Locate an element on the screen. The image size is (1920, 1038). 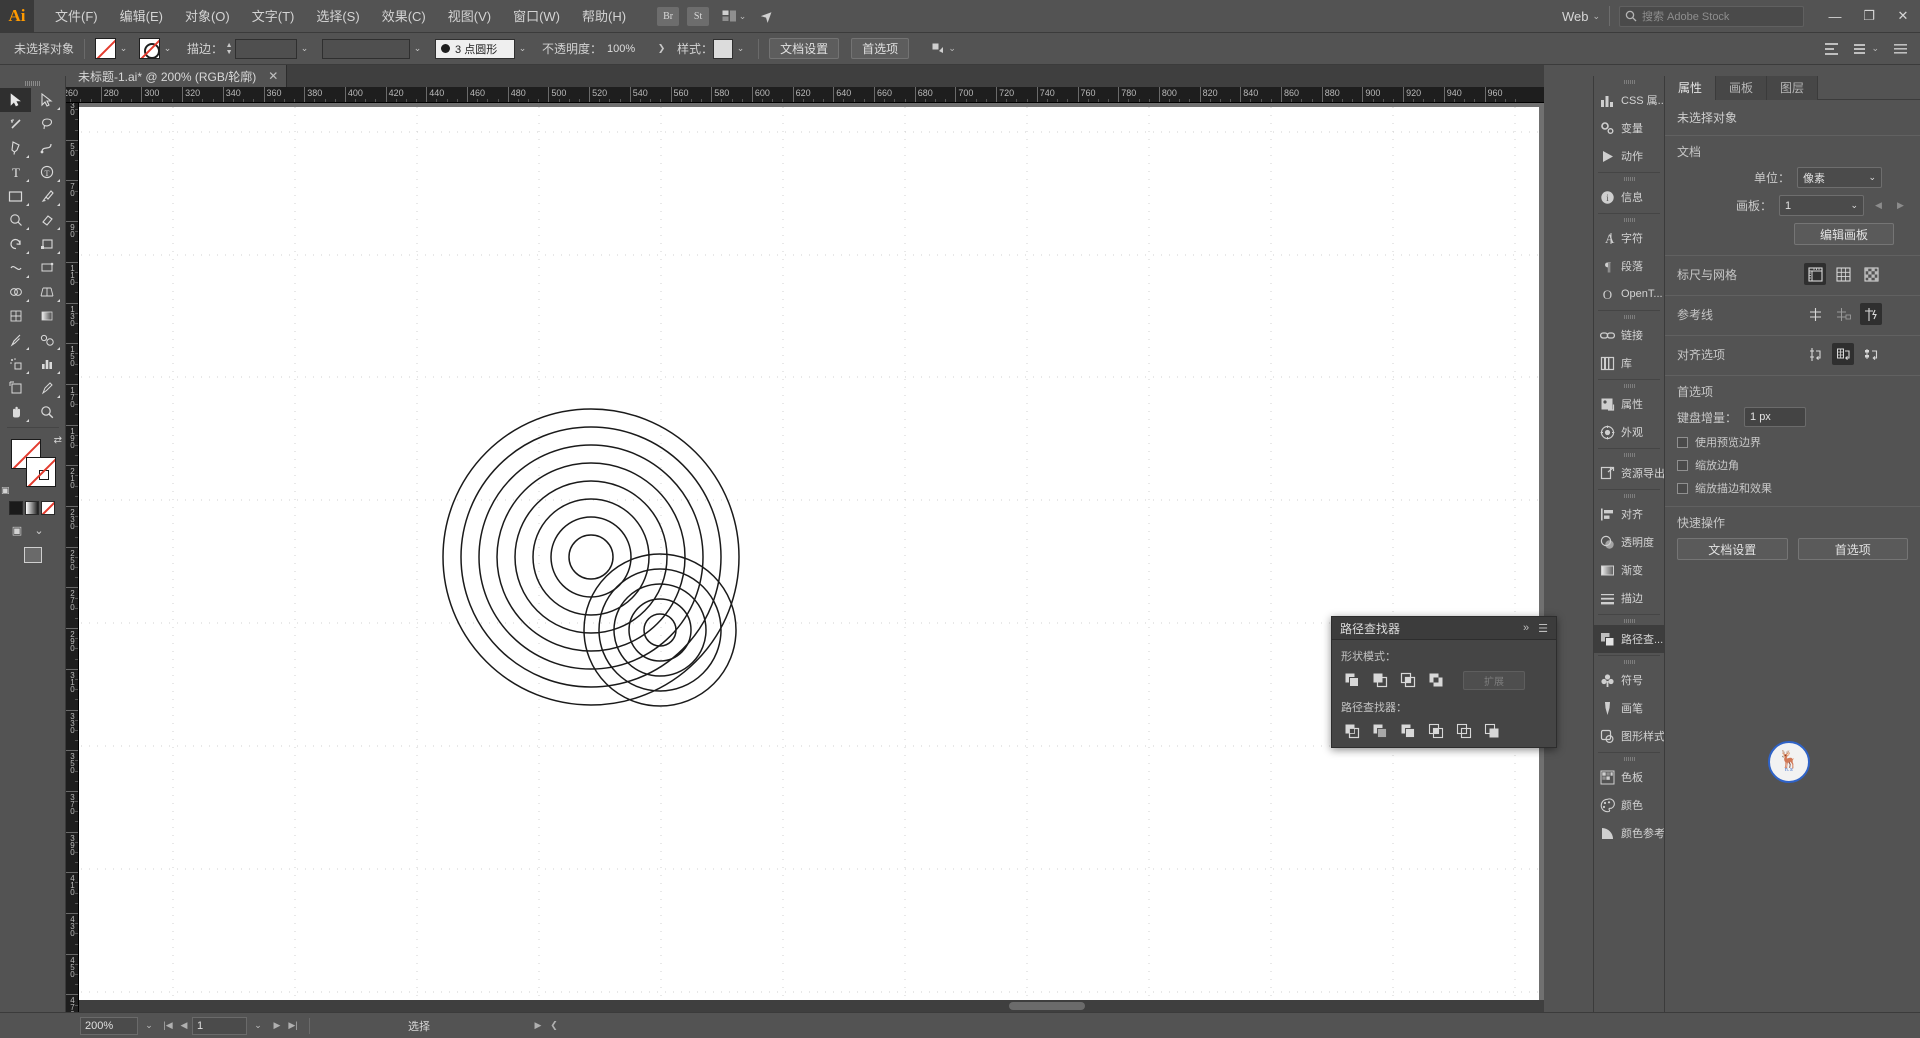
prev-page-icon: ◀ is located at coordinates (184, 1025).